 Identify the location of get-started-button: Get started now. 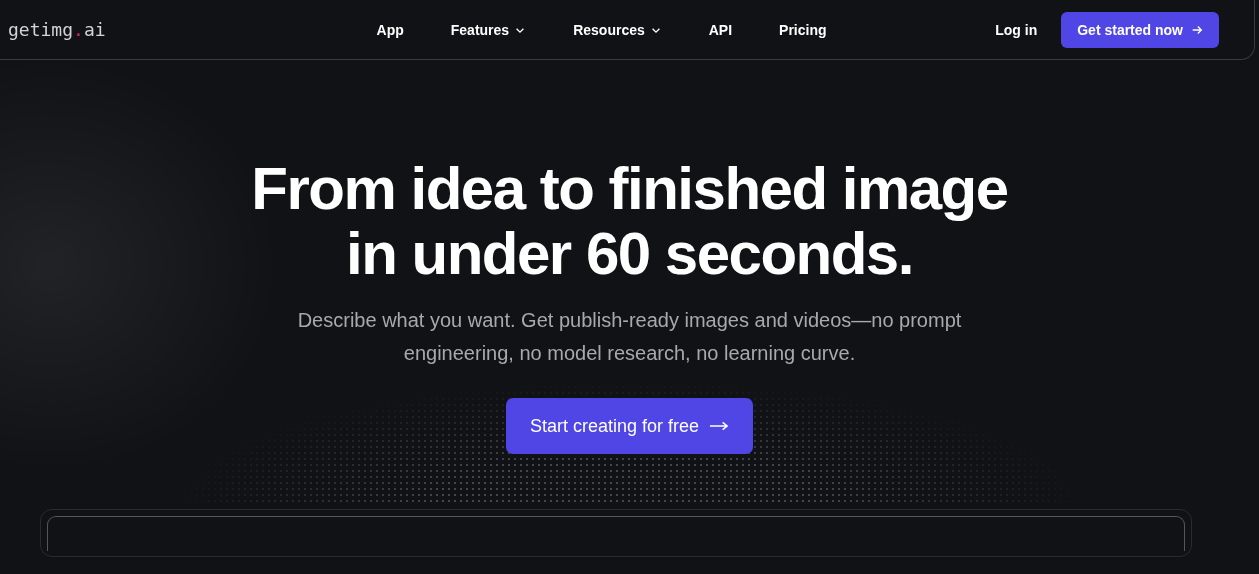
(1140, 29).